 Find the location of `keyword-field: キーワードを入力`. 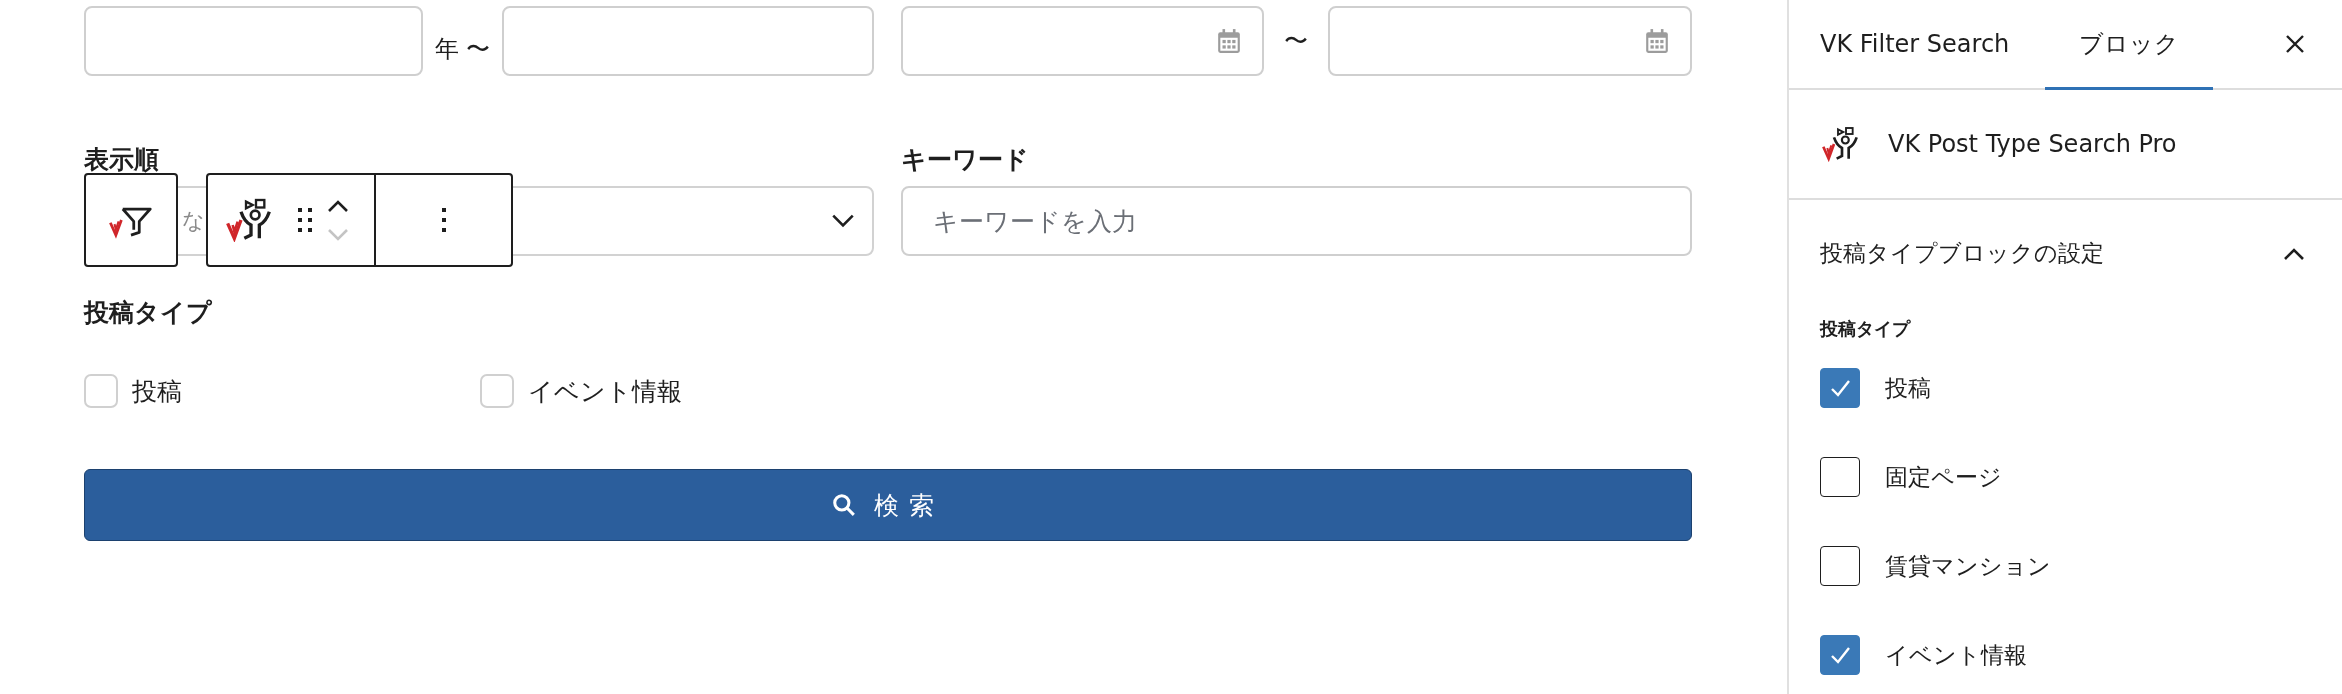

keyword-field: キーワードを入力 is located at coordinates (1296, 221).